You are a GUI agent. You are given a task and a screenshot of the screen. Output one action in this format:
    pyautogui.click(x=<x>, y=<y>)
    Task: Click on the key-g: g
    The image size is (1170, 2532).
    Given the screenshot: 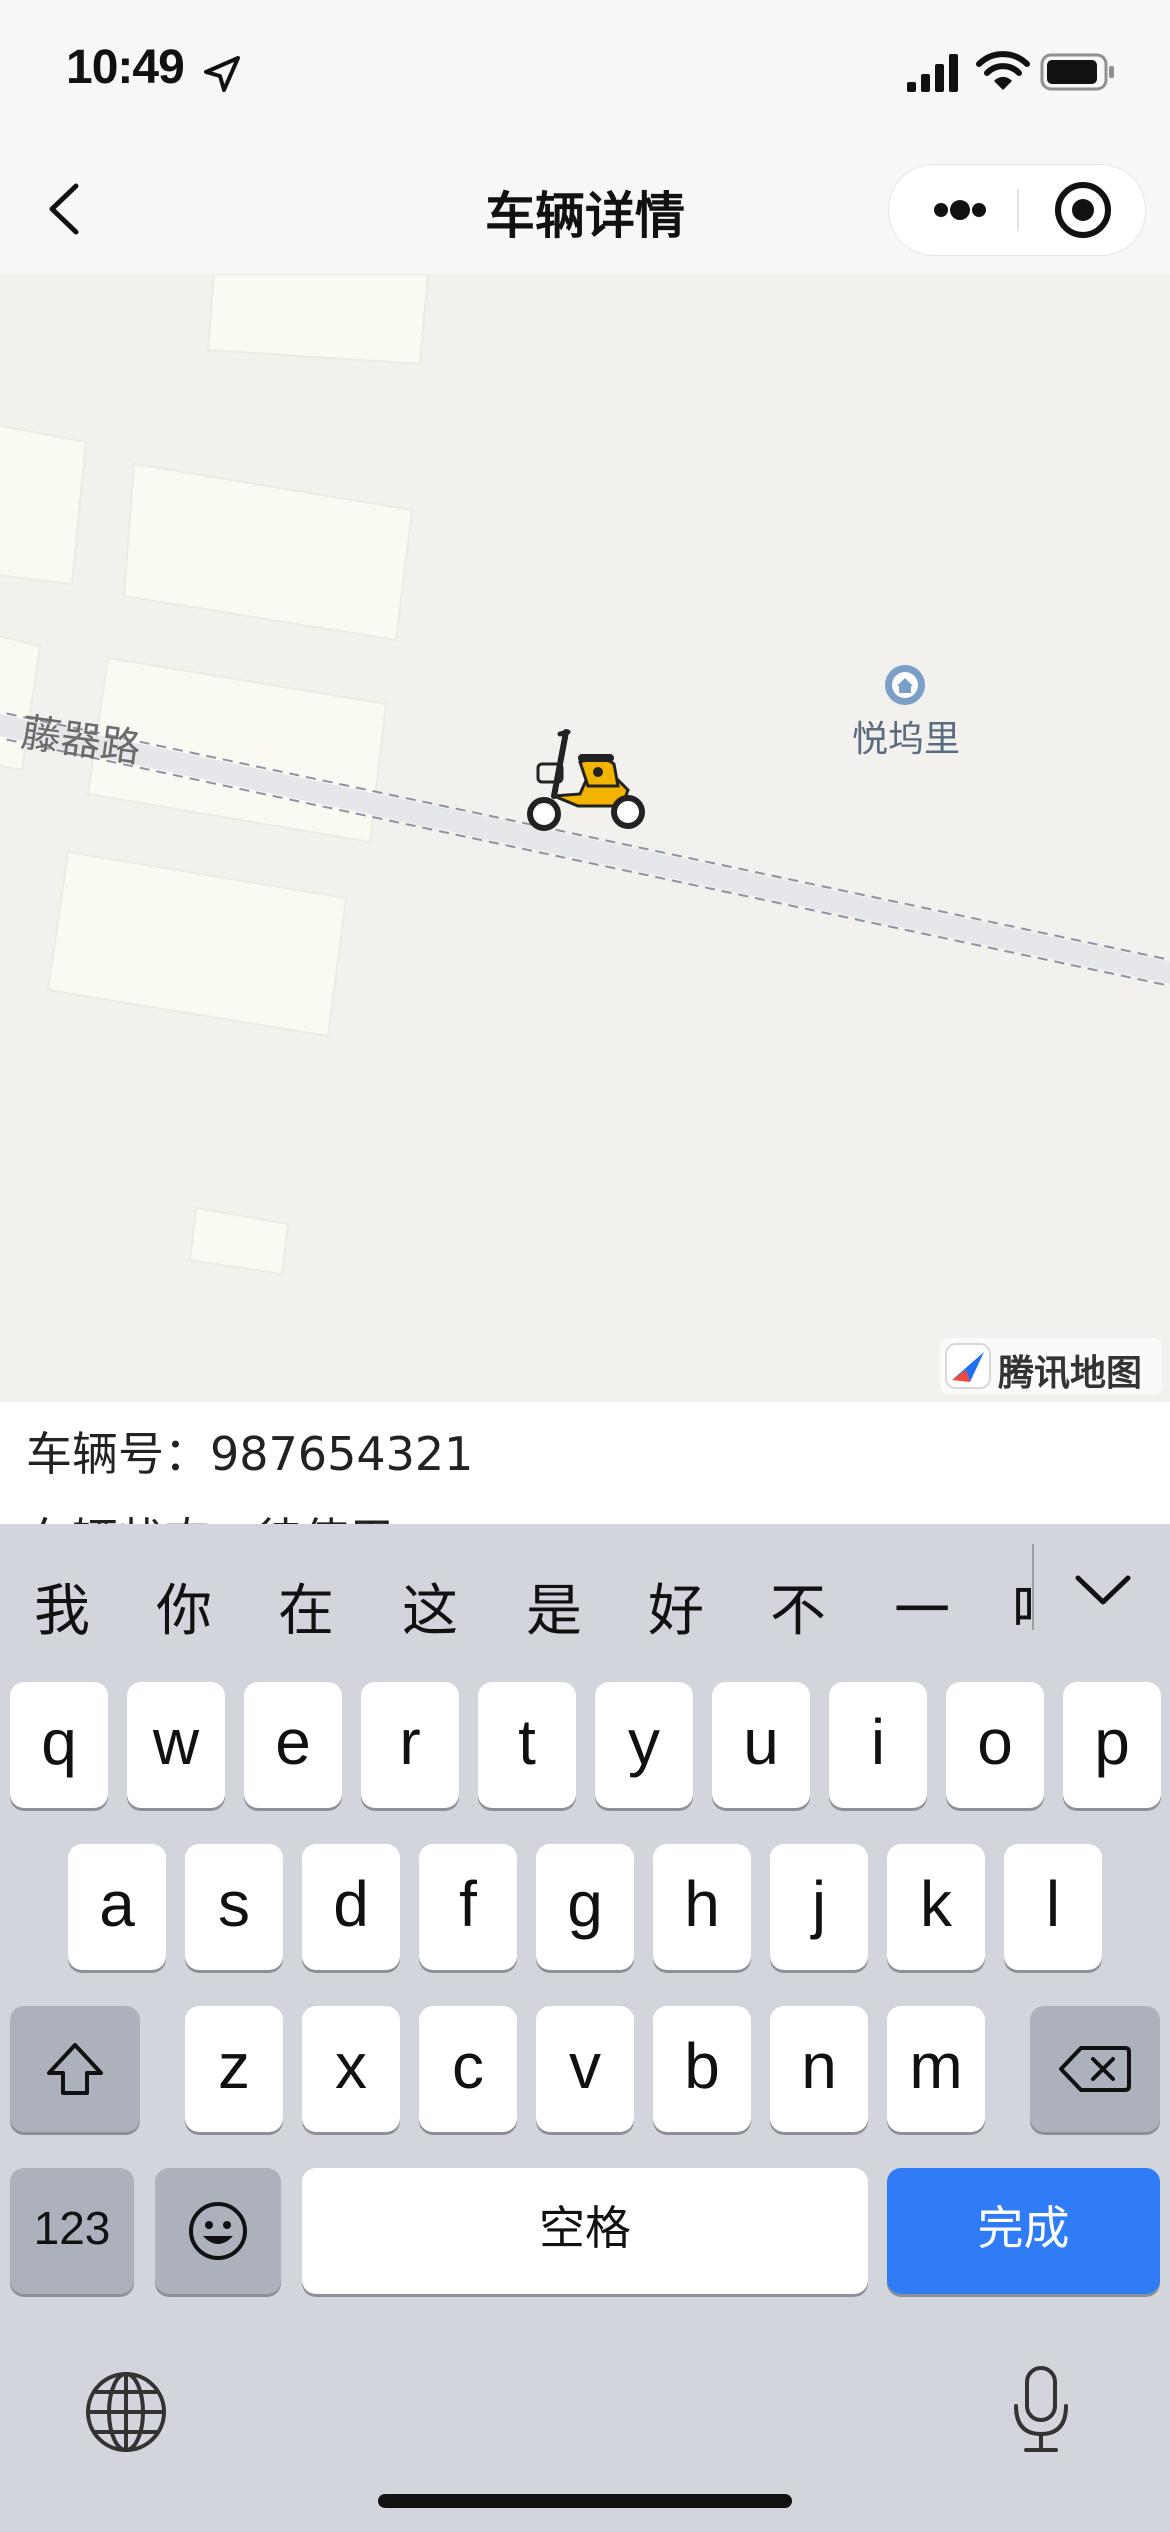 What is the action you would take?
    pyautogui.click(x=585, y=1907)
    